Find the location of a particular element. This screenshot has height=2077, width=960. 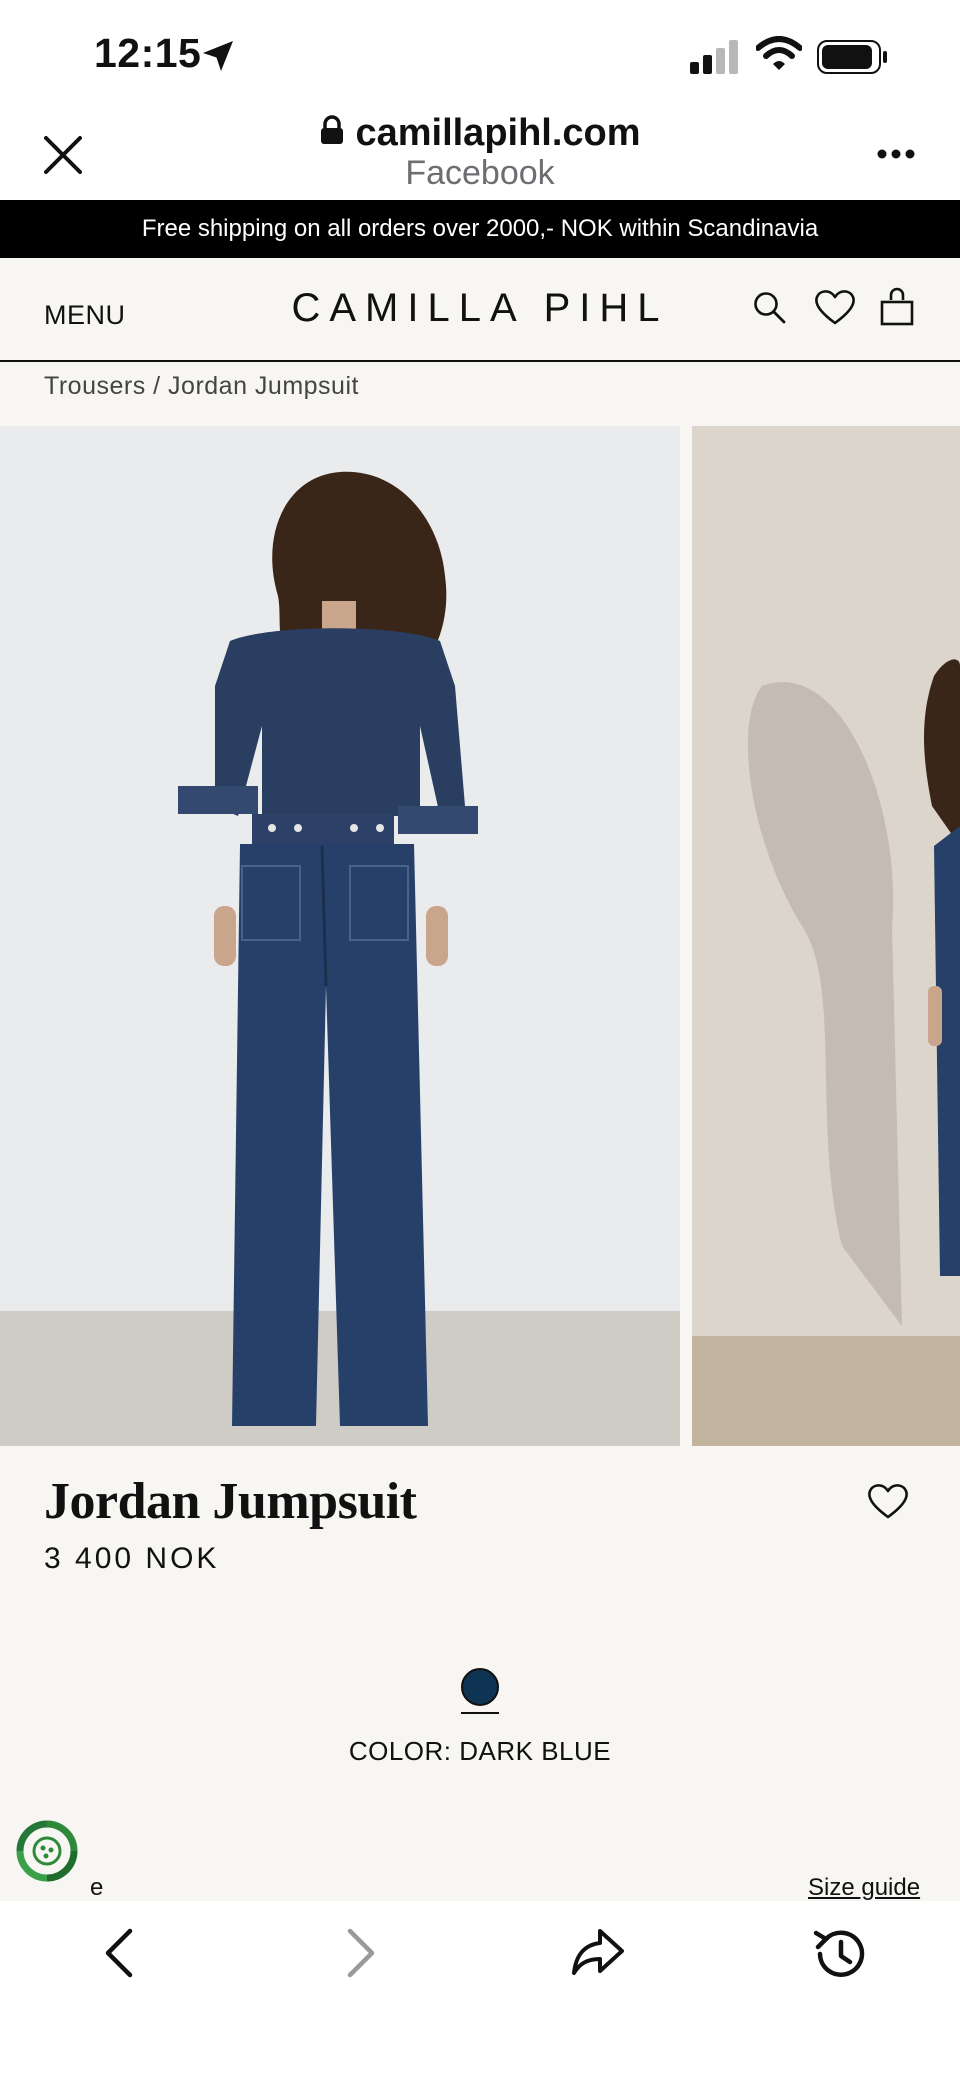

eco-icon is located at coordinates (47, 1851).